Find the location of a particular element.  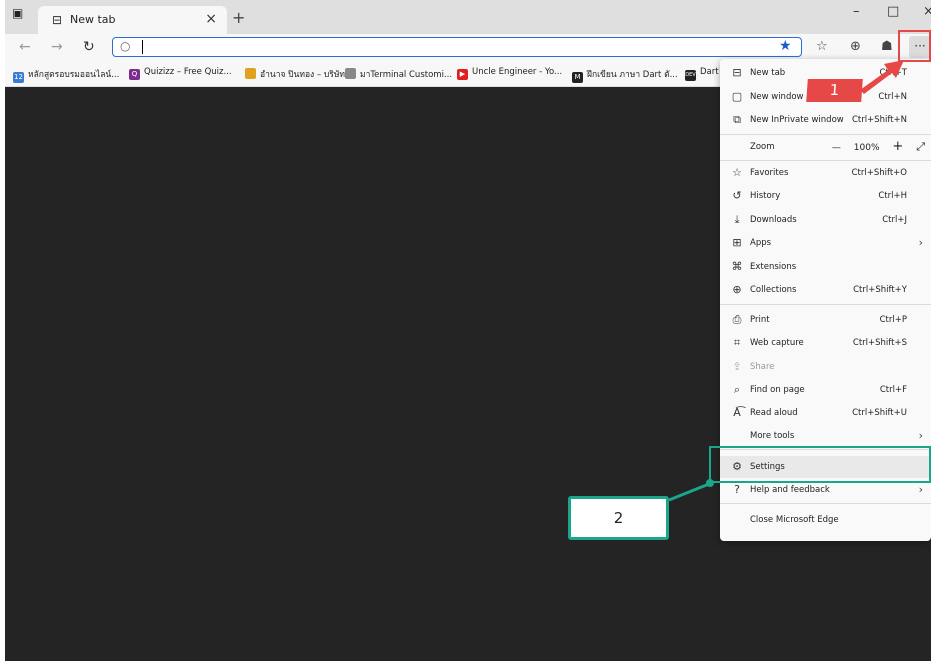

menu-item-history: ↺ History Ctrl+H is located at coordinates (825, 196).